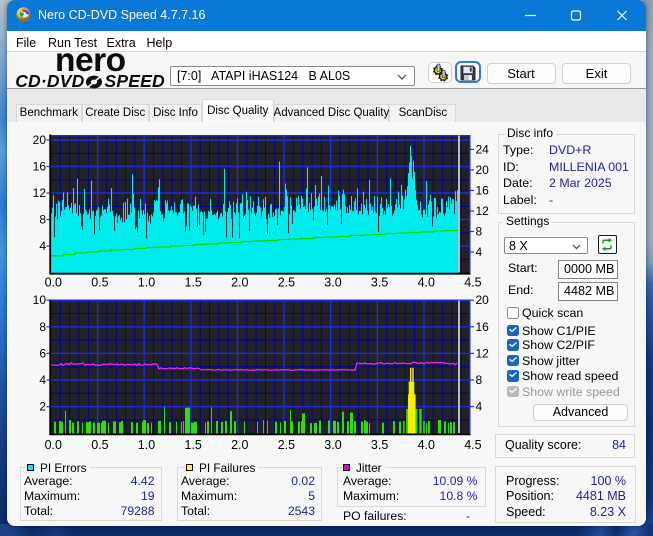  I want to click on svg-text: 24, so click(483, 149).